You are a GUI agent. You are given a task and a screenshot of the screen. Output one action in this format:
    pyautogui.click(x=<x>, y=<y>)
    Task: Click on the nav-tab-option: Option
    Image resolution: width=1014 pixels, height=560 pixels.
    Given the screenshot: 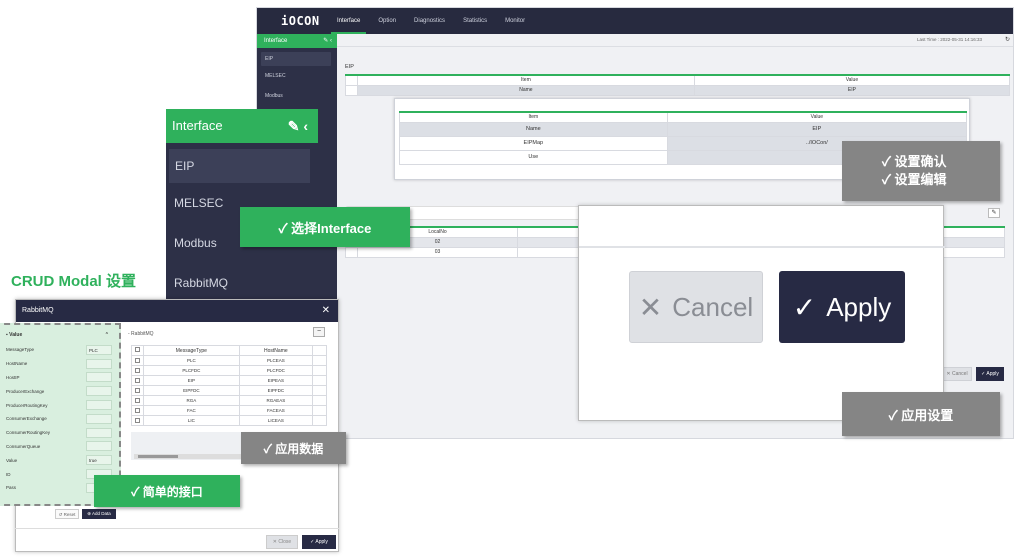 What is the action you would take?
    pyautogui.click(x=387, y=21)
    